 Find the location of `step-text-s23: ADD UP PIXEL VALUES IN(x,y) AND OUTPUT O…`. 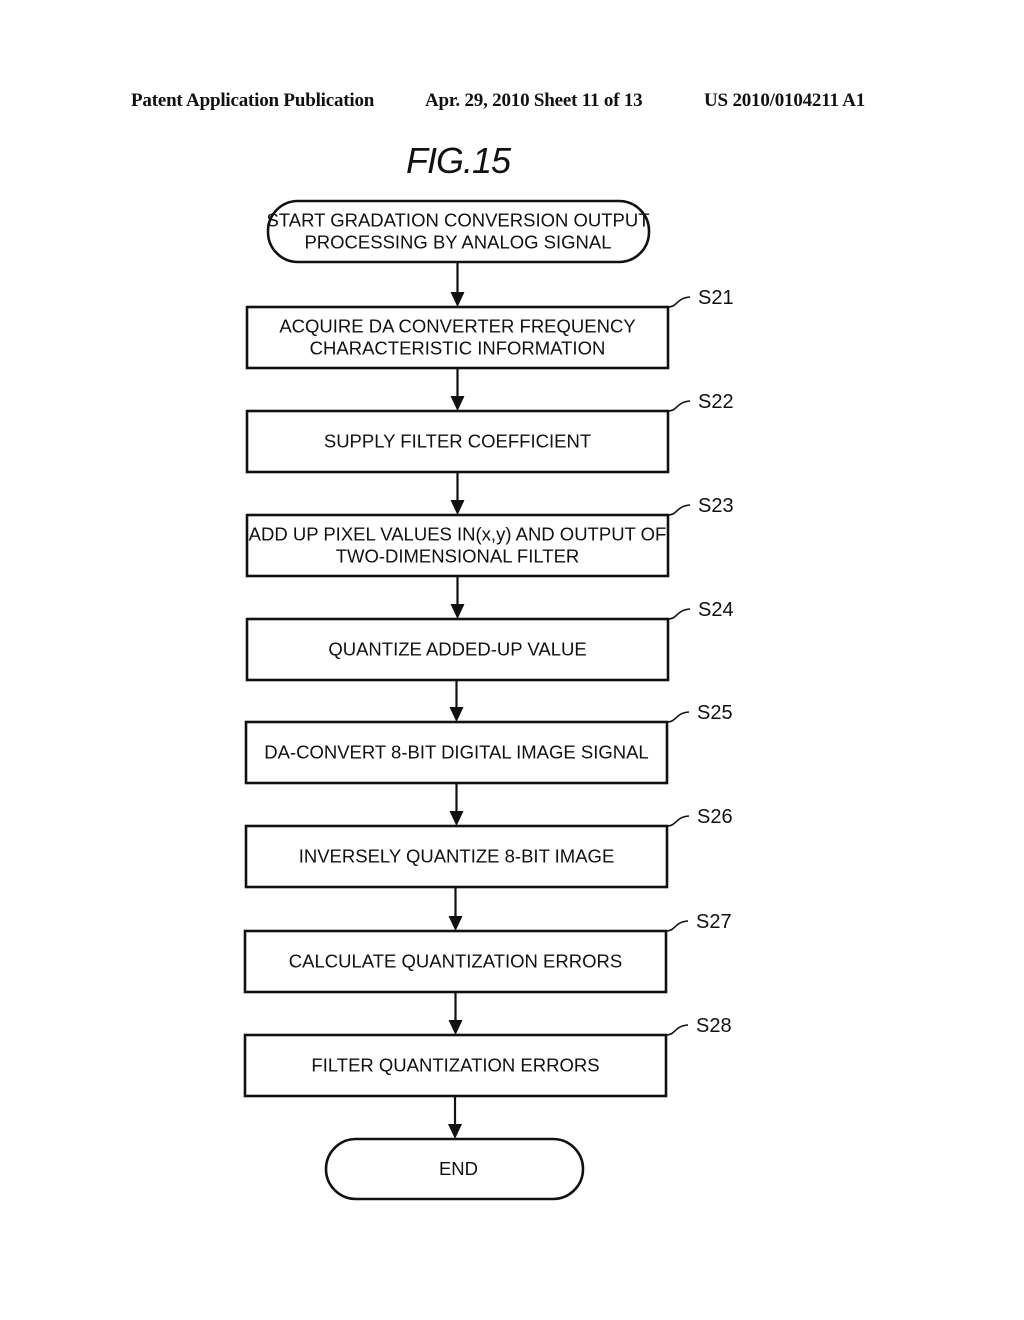

step-text-s23: ADD UP PIXEL VALUES IN(x,y) AND OUTPUT O… is located at coordinates (458, 534).